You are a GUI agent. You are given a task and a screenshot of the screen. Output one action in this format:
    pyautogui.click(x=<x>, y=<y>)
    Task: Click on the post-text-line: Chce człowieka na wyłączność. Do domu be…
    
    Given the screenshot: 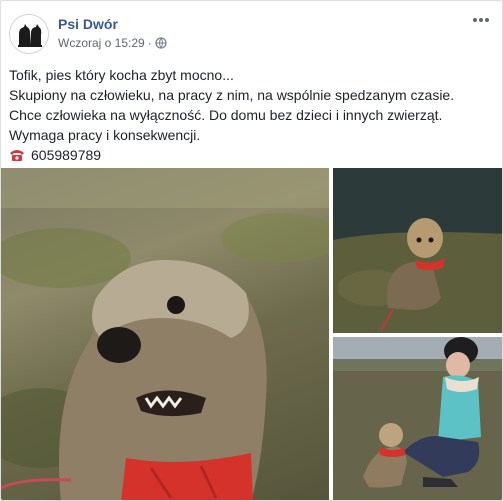 What is the action you would take?
    pyautogui.click(x=226, y=115)
    